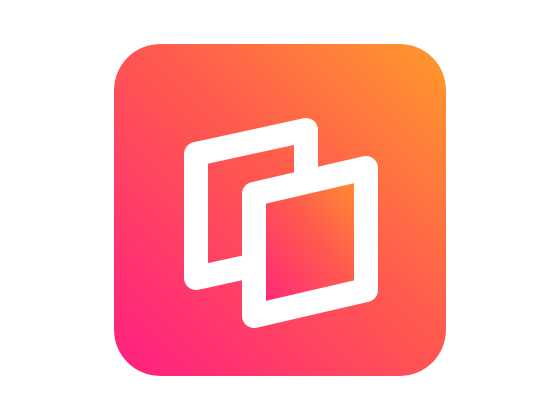  What do you see at coordinates (310, 242) in the screenshot?
I see `front-square-shape` at bounding box center [310, 242].